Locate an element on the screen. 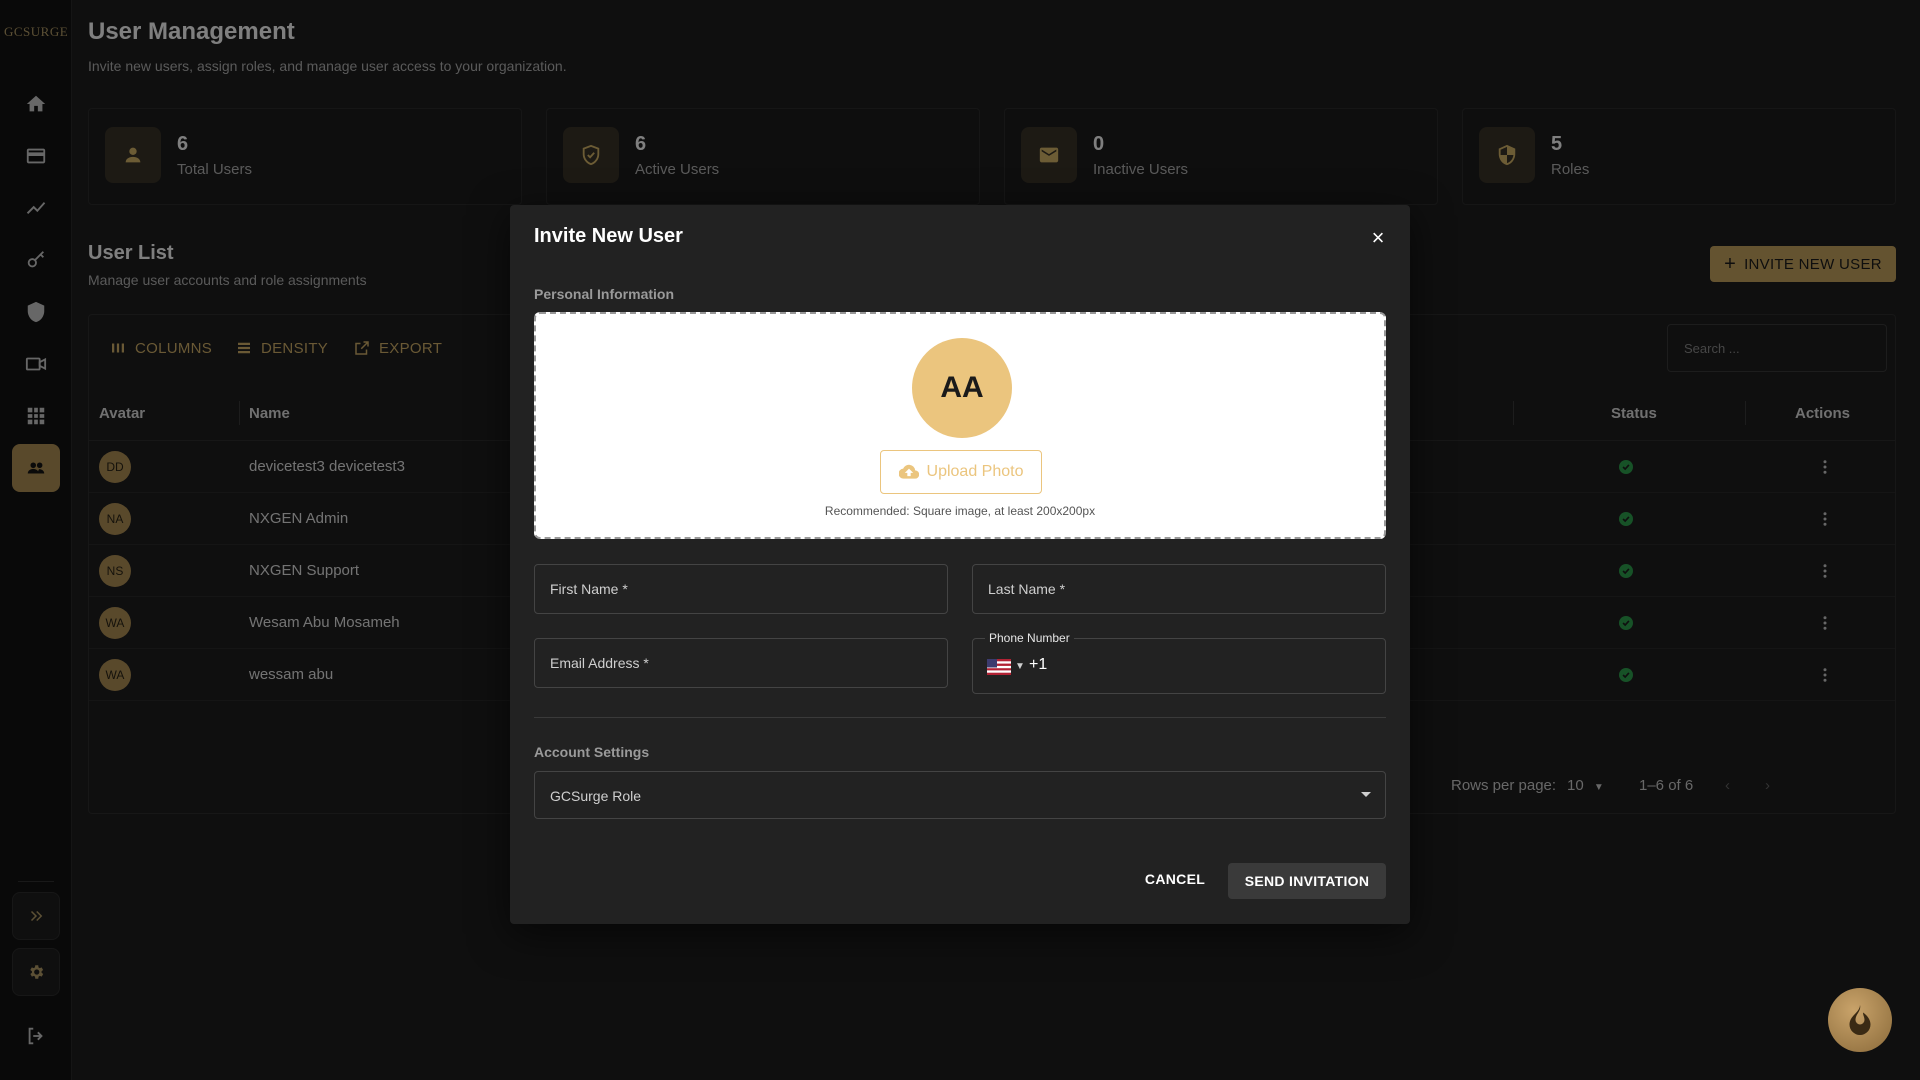 This screenshot has width=1920, height=1080. role-select: GCSurge Role is located at coordinates (960, 795).